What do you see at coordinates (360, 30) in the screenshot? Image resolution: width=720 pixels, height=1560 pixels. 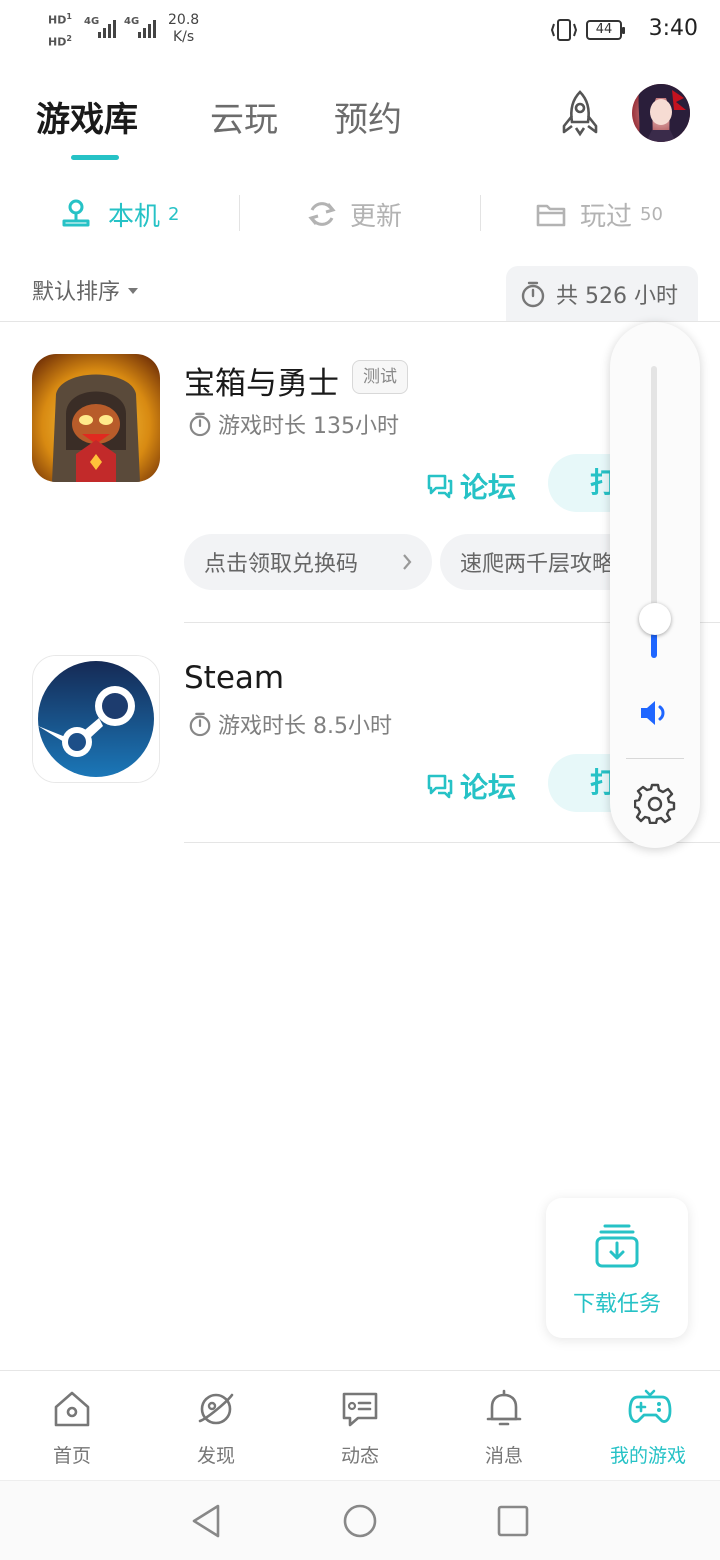 I see `status-bar: HD1 HD2 4G 4G 20.8 K/s 44 3:40` at bounding box center [360, 30].